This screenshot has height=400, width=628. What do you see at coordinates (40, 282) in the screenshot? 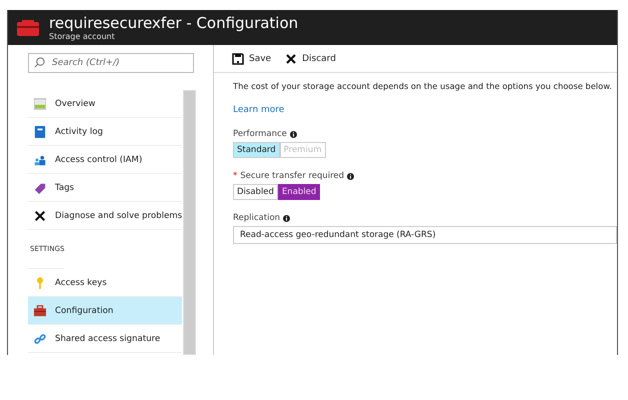
I see `key-icon` at bounding box center [40, 282].